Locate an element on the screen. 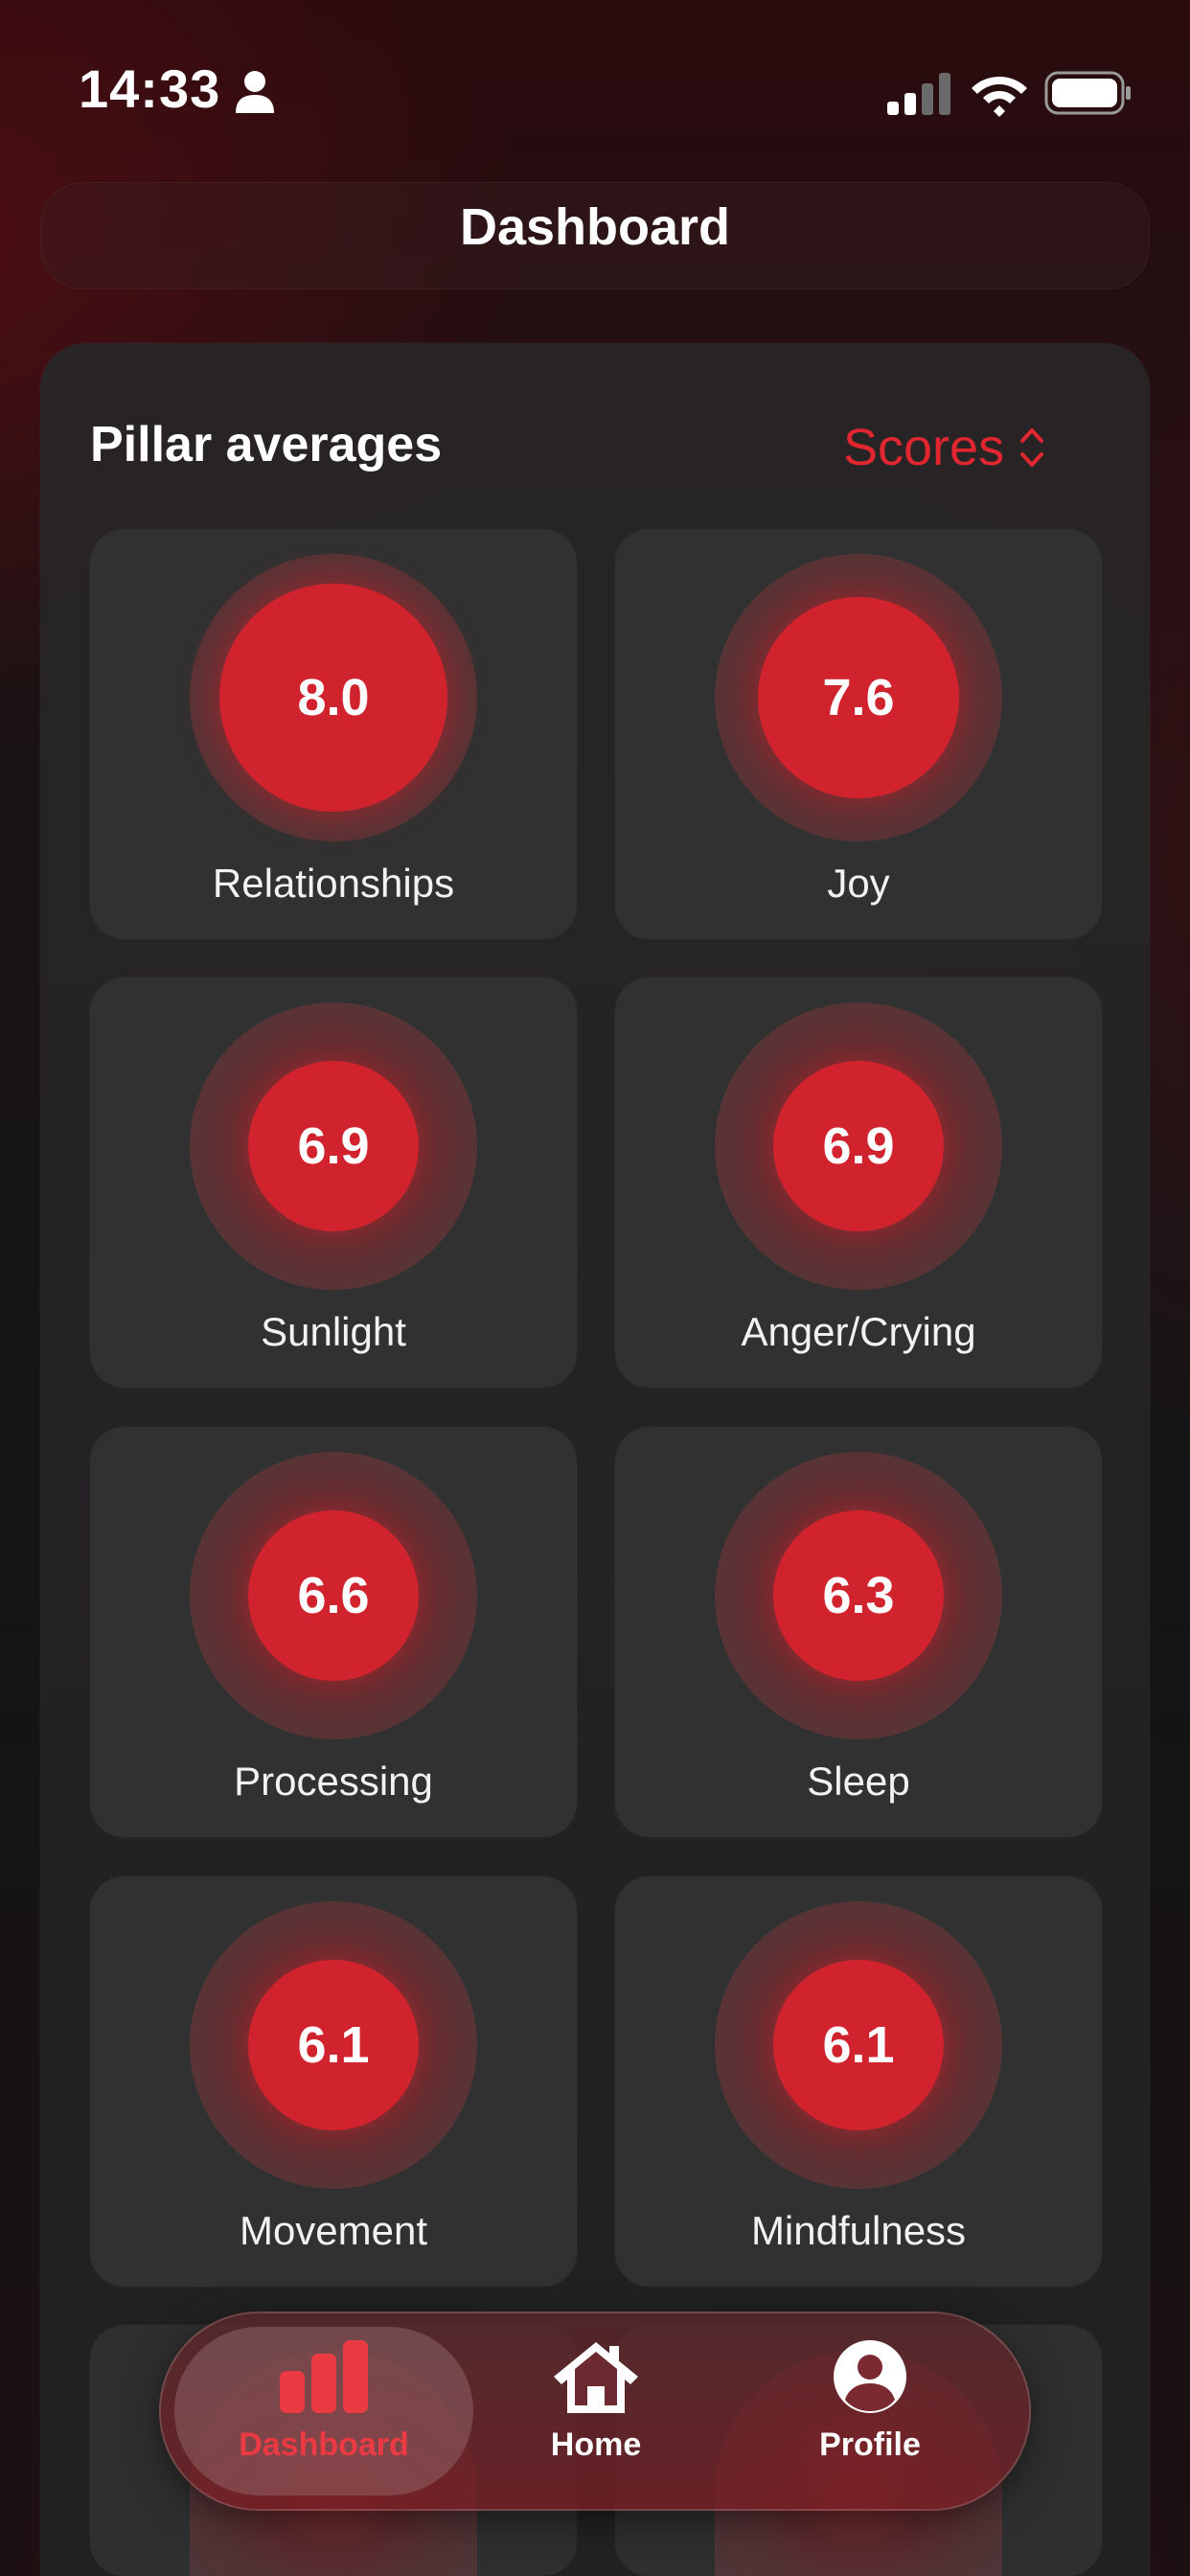 The height and width of the screenshot is (2576, 1190). status-time: 14:33 is located at coordinates (150, 88).